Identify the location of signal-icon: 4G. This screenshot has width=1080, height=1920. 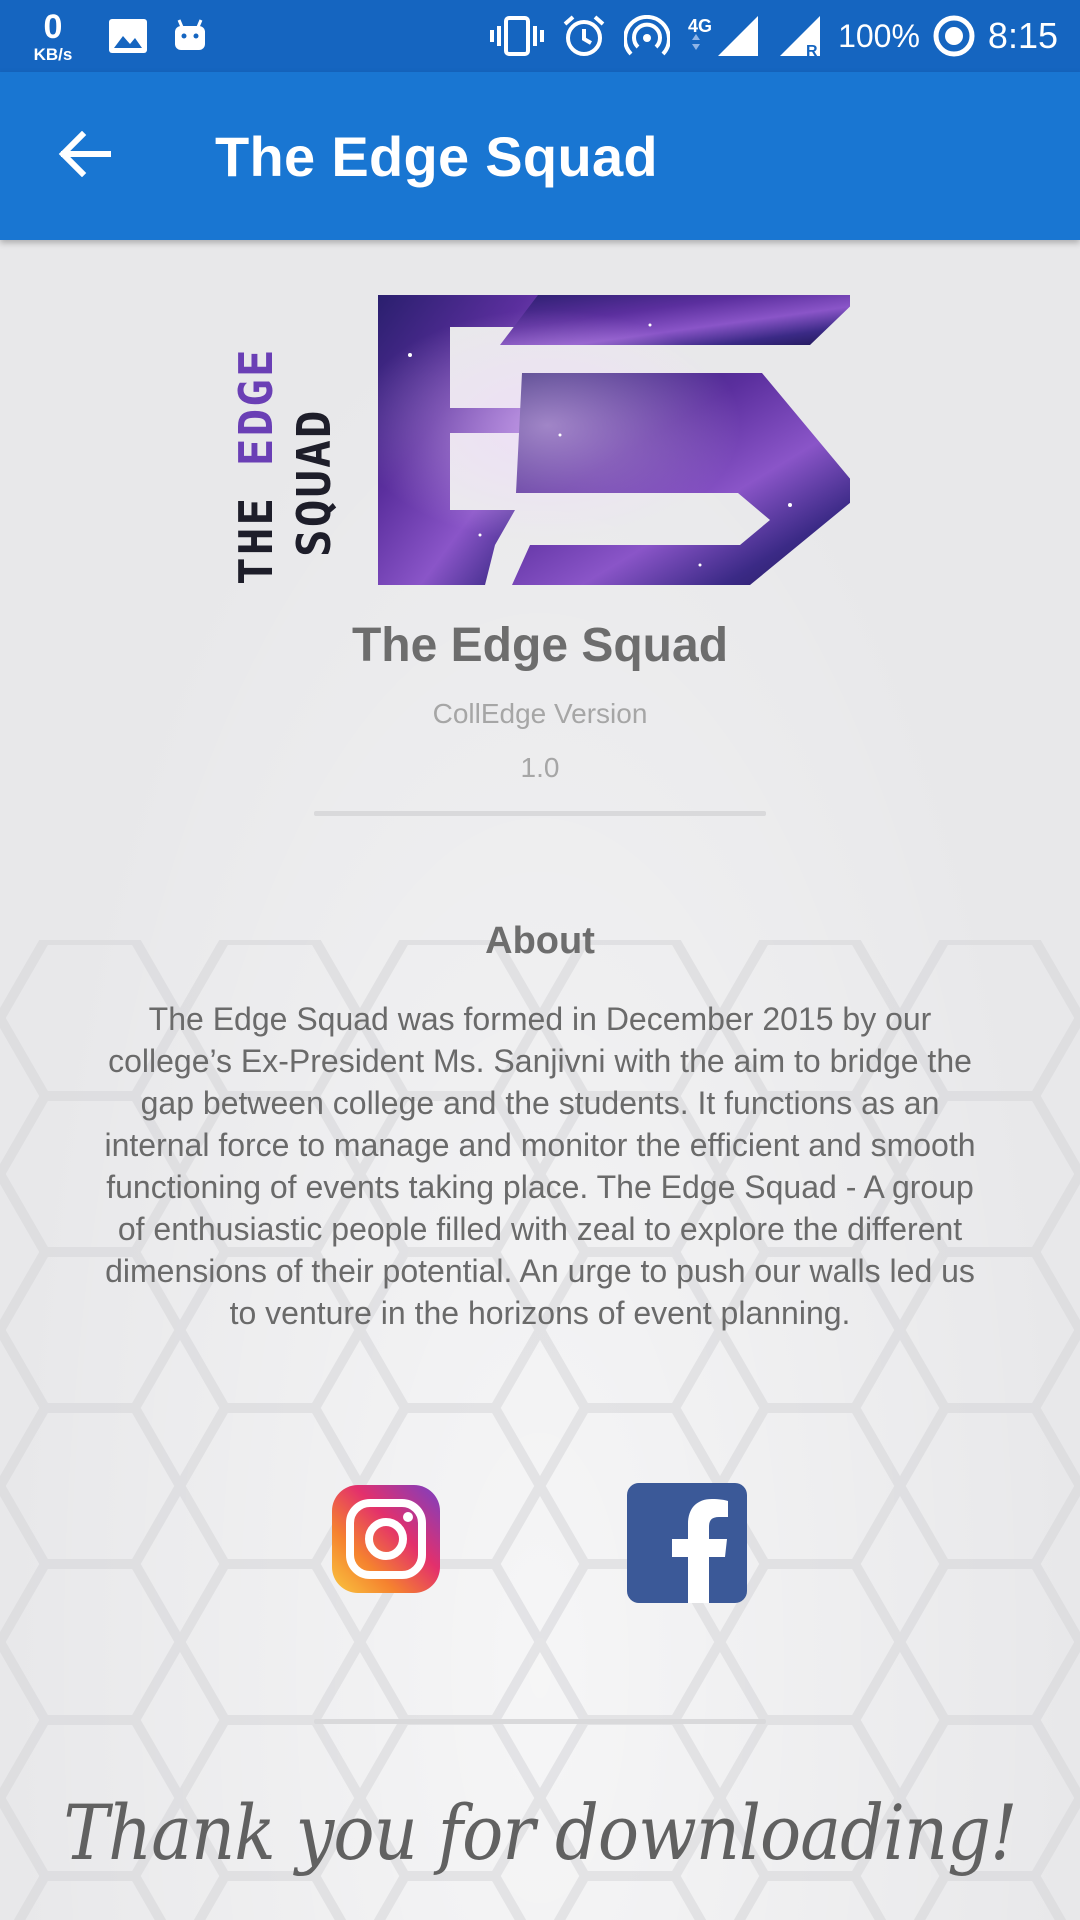
(724, 36).